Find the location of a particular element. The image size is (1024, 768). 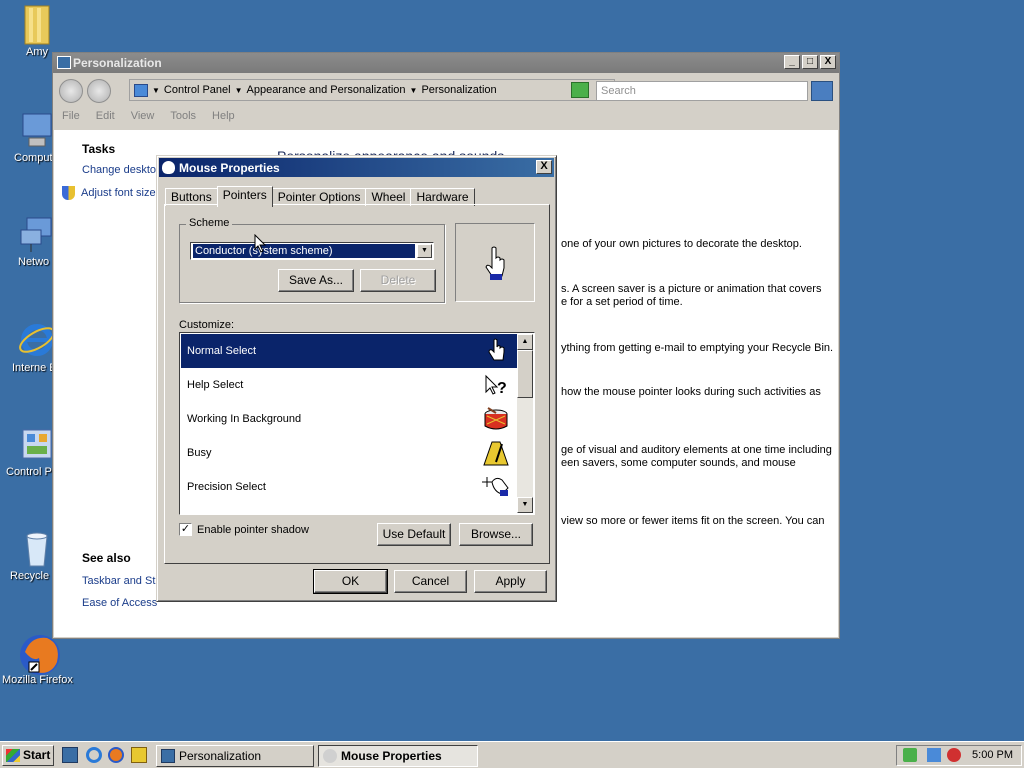

tasks-pane: Tasks Change deskto Adjust font size is located at coordinates (109, 176).